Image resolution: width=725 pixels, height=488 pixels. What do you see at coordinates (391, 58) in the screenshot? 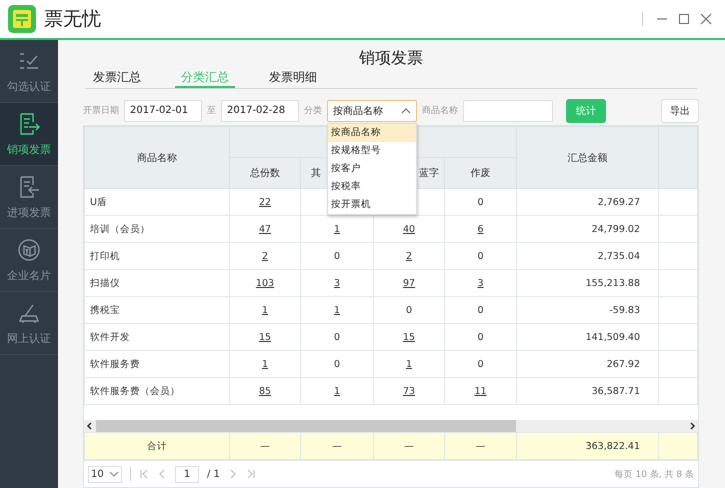
I see `page-title: 销项发票` at bounding box center [391, 58].